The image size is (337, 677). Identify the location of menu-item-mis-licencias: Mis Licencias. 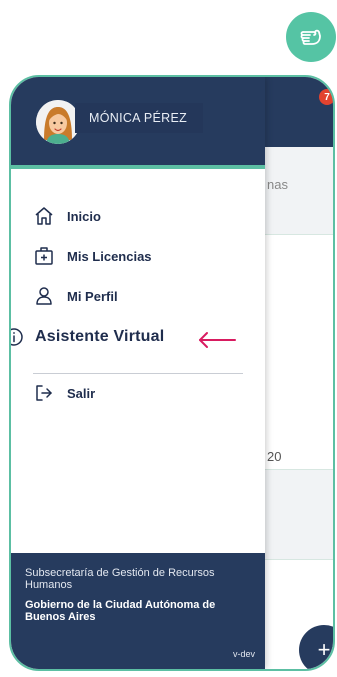
(92, 256).